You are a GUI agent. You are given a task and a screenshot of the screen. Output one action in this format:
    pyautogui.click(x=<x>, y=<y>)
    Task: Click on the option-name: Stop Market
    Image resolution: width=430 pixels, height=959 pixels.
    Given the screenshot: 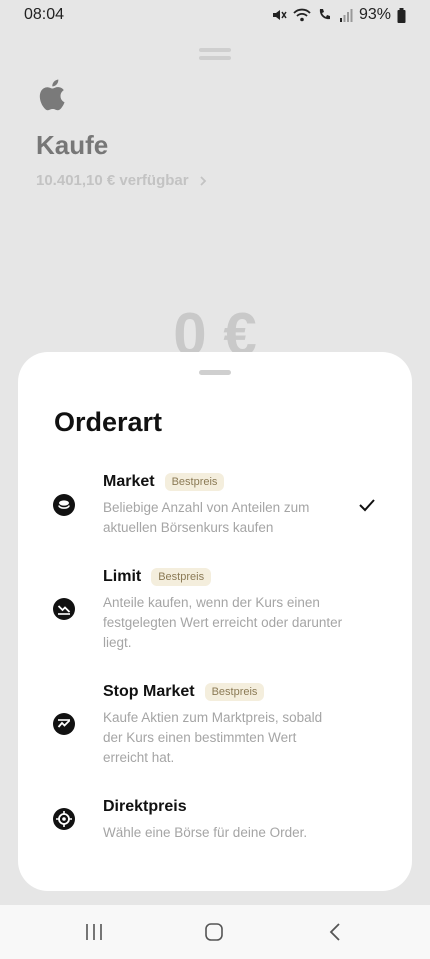 What is the action you would take?
    pyautogui.click(x=149, y=691)
    